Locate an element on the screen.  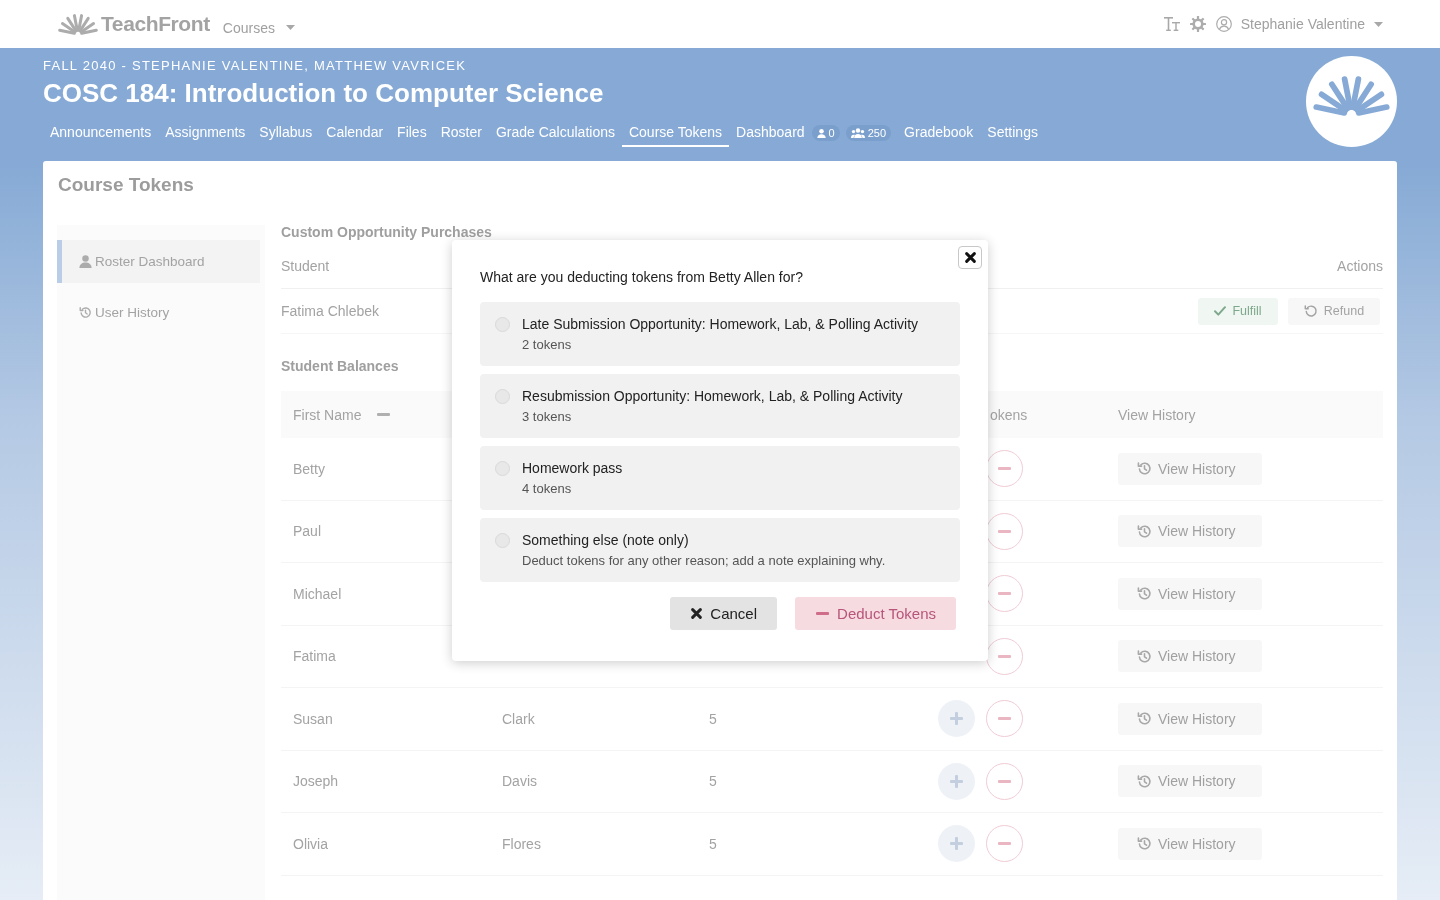
close-button is located at coordinates (970, 257).